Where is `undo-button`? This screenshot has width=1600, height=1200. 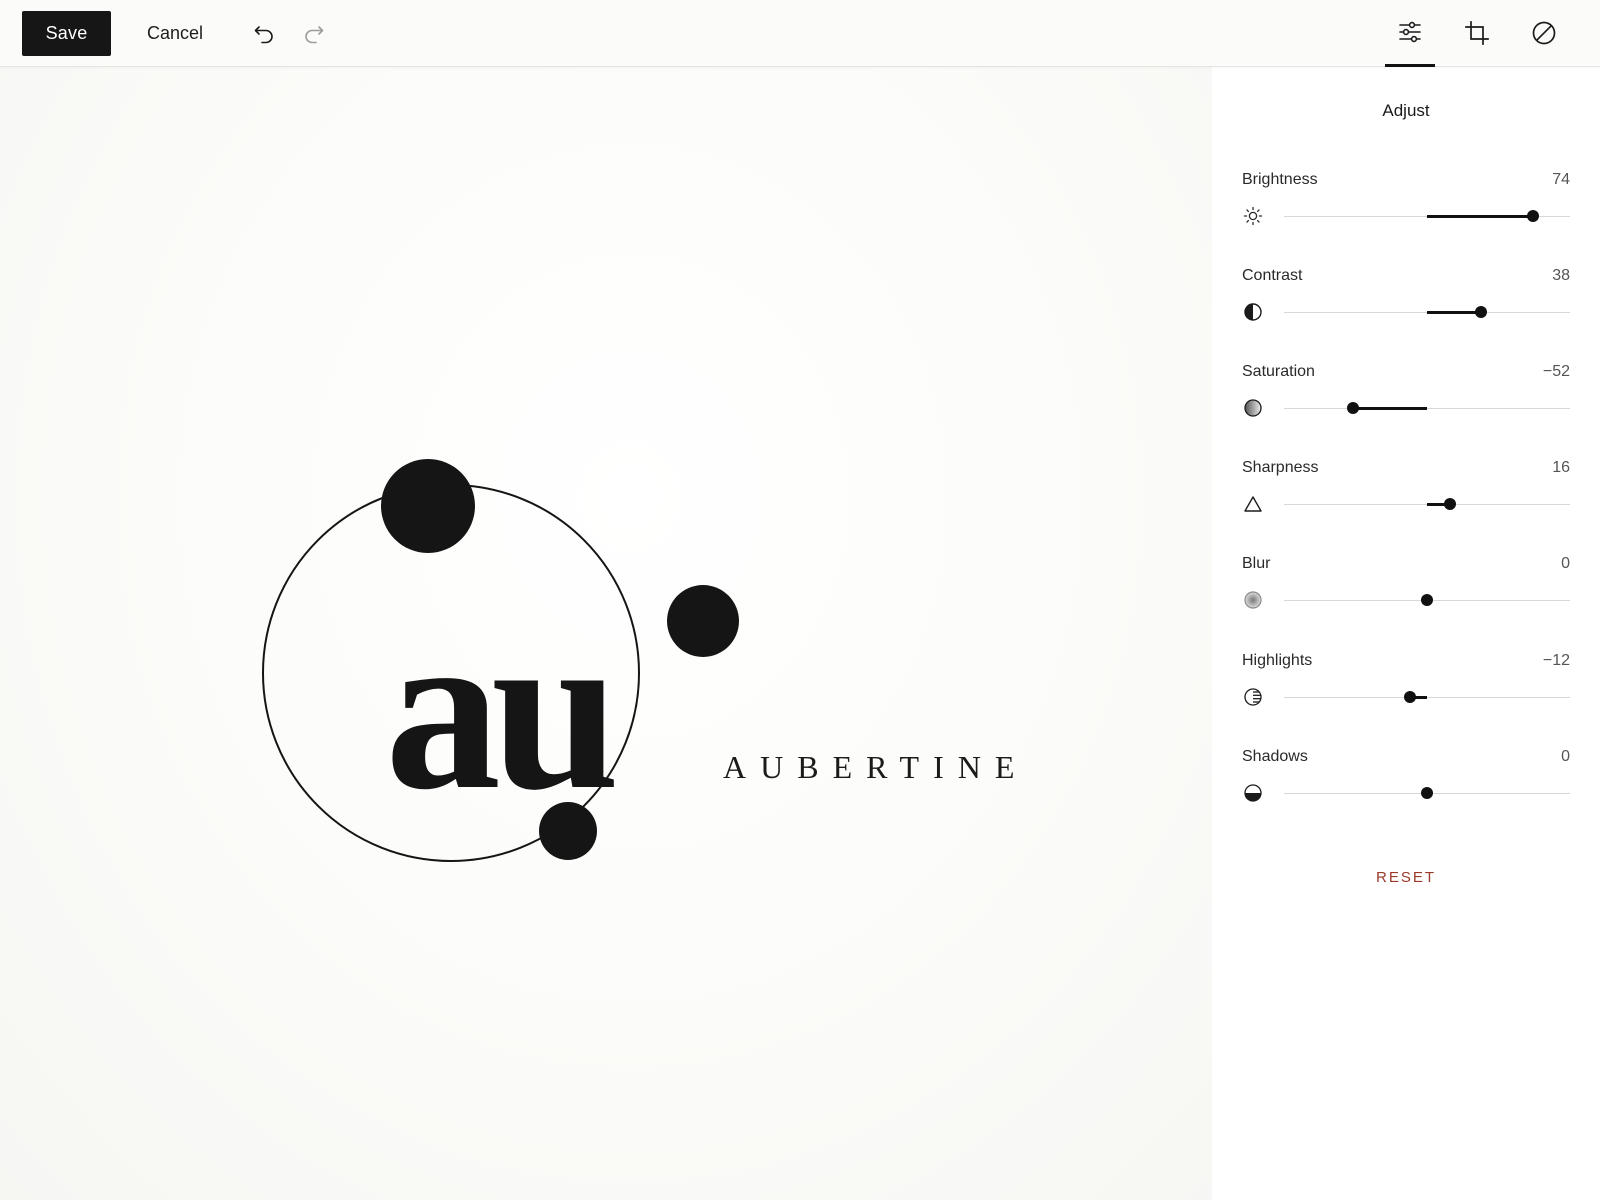
undo-button is located at coordinates (264, 35).